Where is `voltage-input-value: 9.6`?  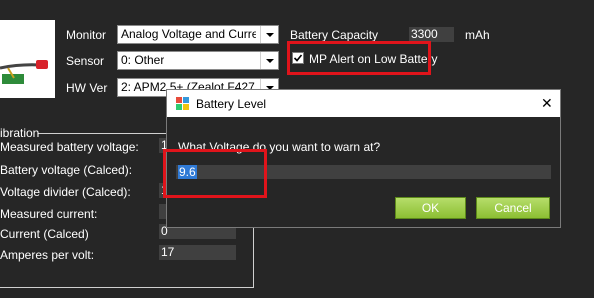 voltage-input-value: 9.6 is located at coordinates (187, 172).